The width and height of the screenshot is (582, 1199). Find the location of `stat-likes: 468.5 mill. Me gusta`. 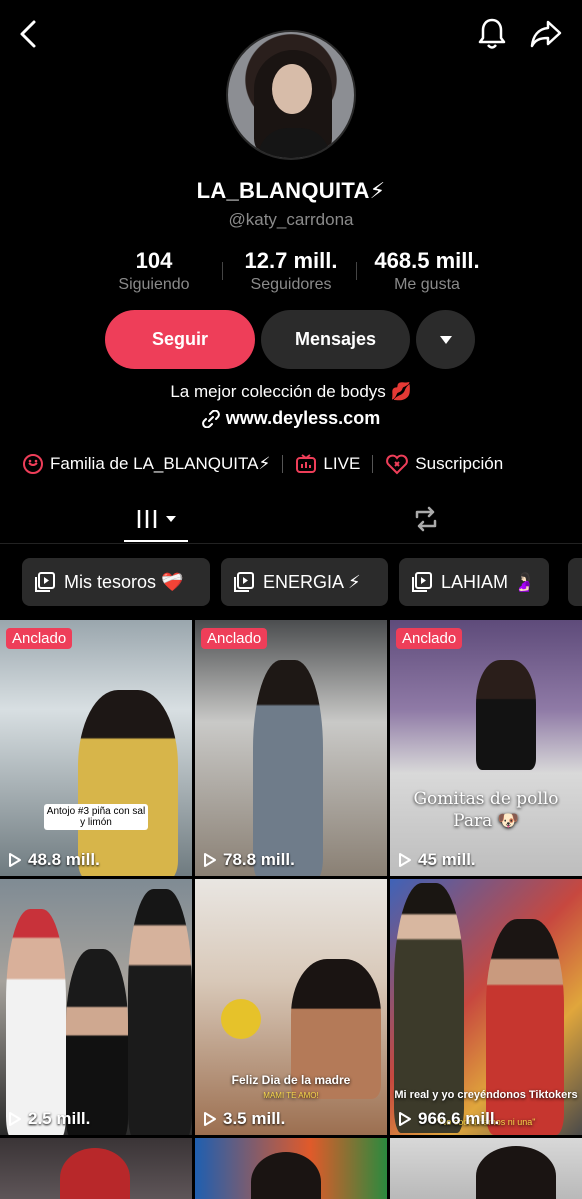

stat-likes: 468.5 mill. Me gusta is located at coordinates (427, 271).